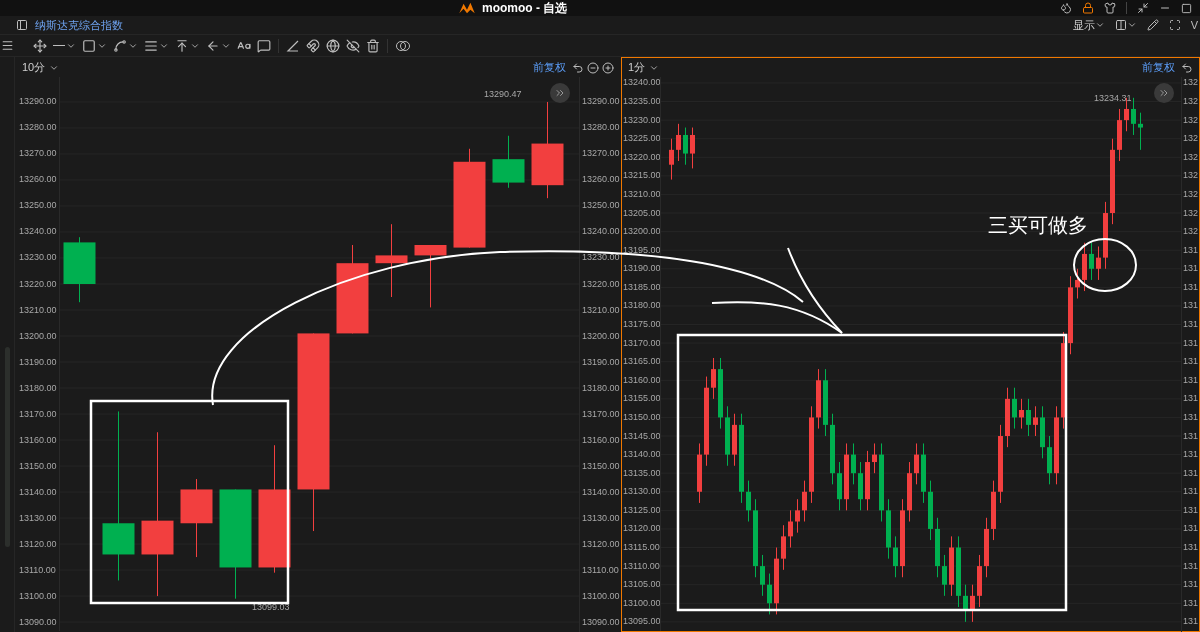 This screenshot has height=632, width=1200. I want to click on shrink-icon, so click(1143, 8).